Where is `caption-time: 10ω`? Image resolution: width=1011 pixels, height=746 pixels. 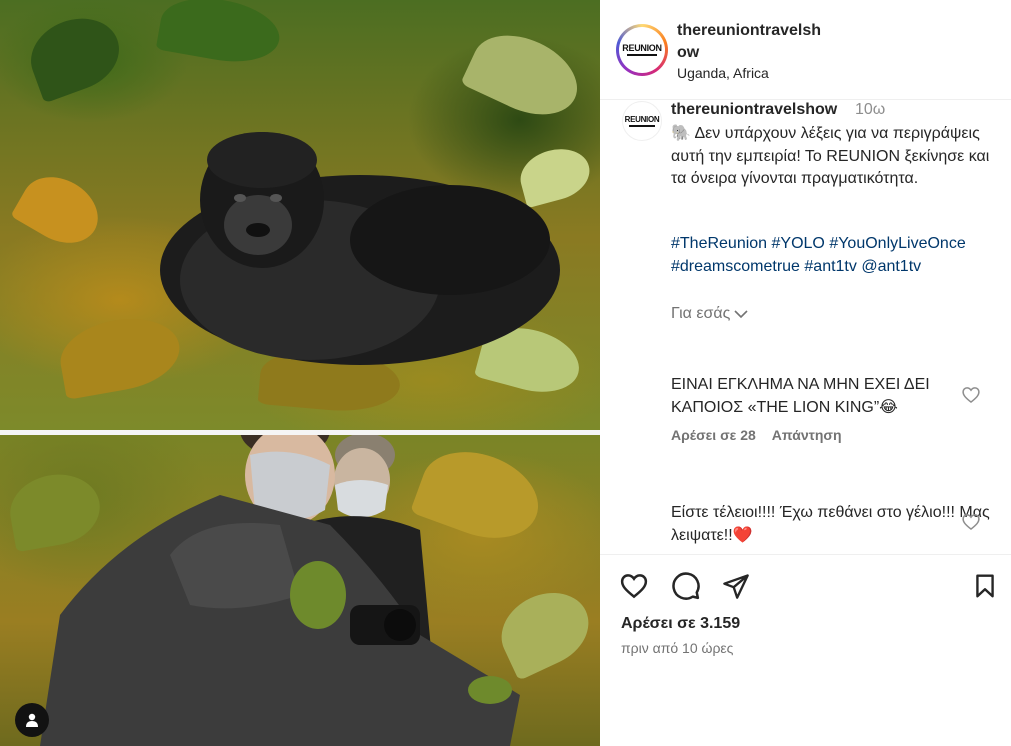 caption-time: 10ω is located at coordinates (870, 110).